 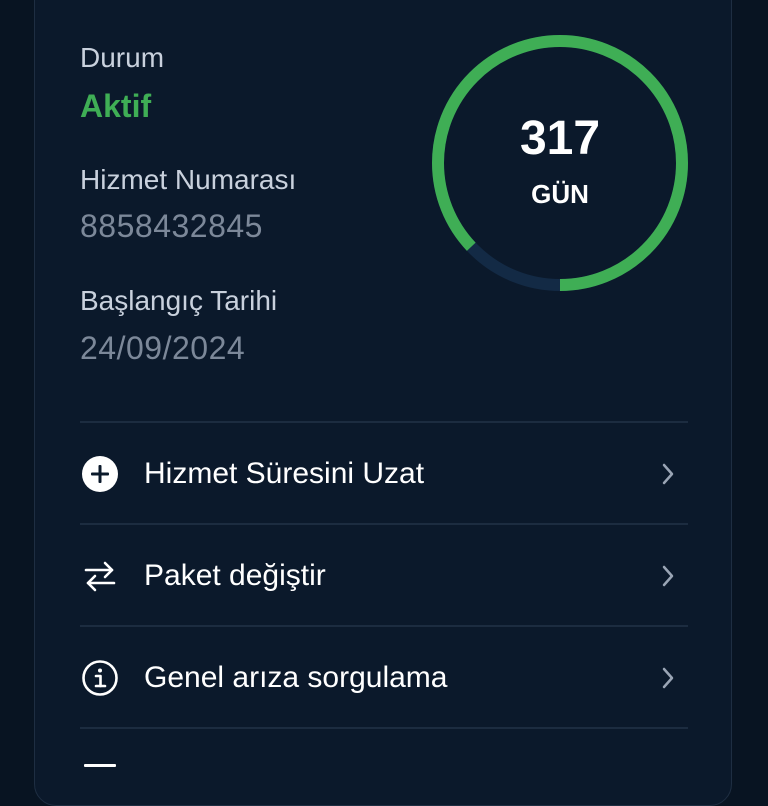 What do you see at coordinates (284, 473) in the screenshot?
I see `extend-service-label: Hizmet Süresini Uzat` at bounding box center [284, 473].